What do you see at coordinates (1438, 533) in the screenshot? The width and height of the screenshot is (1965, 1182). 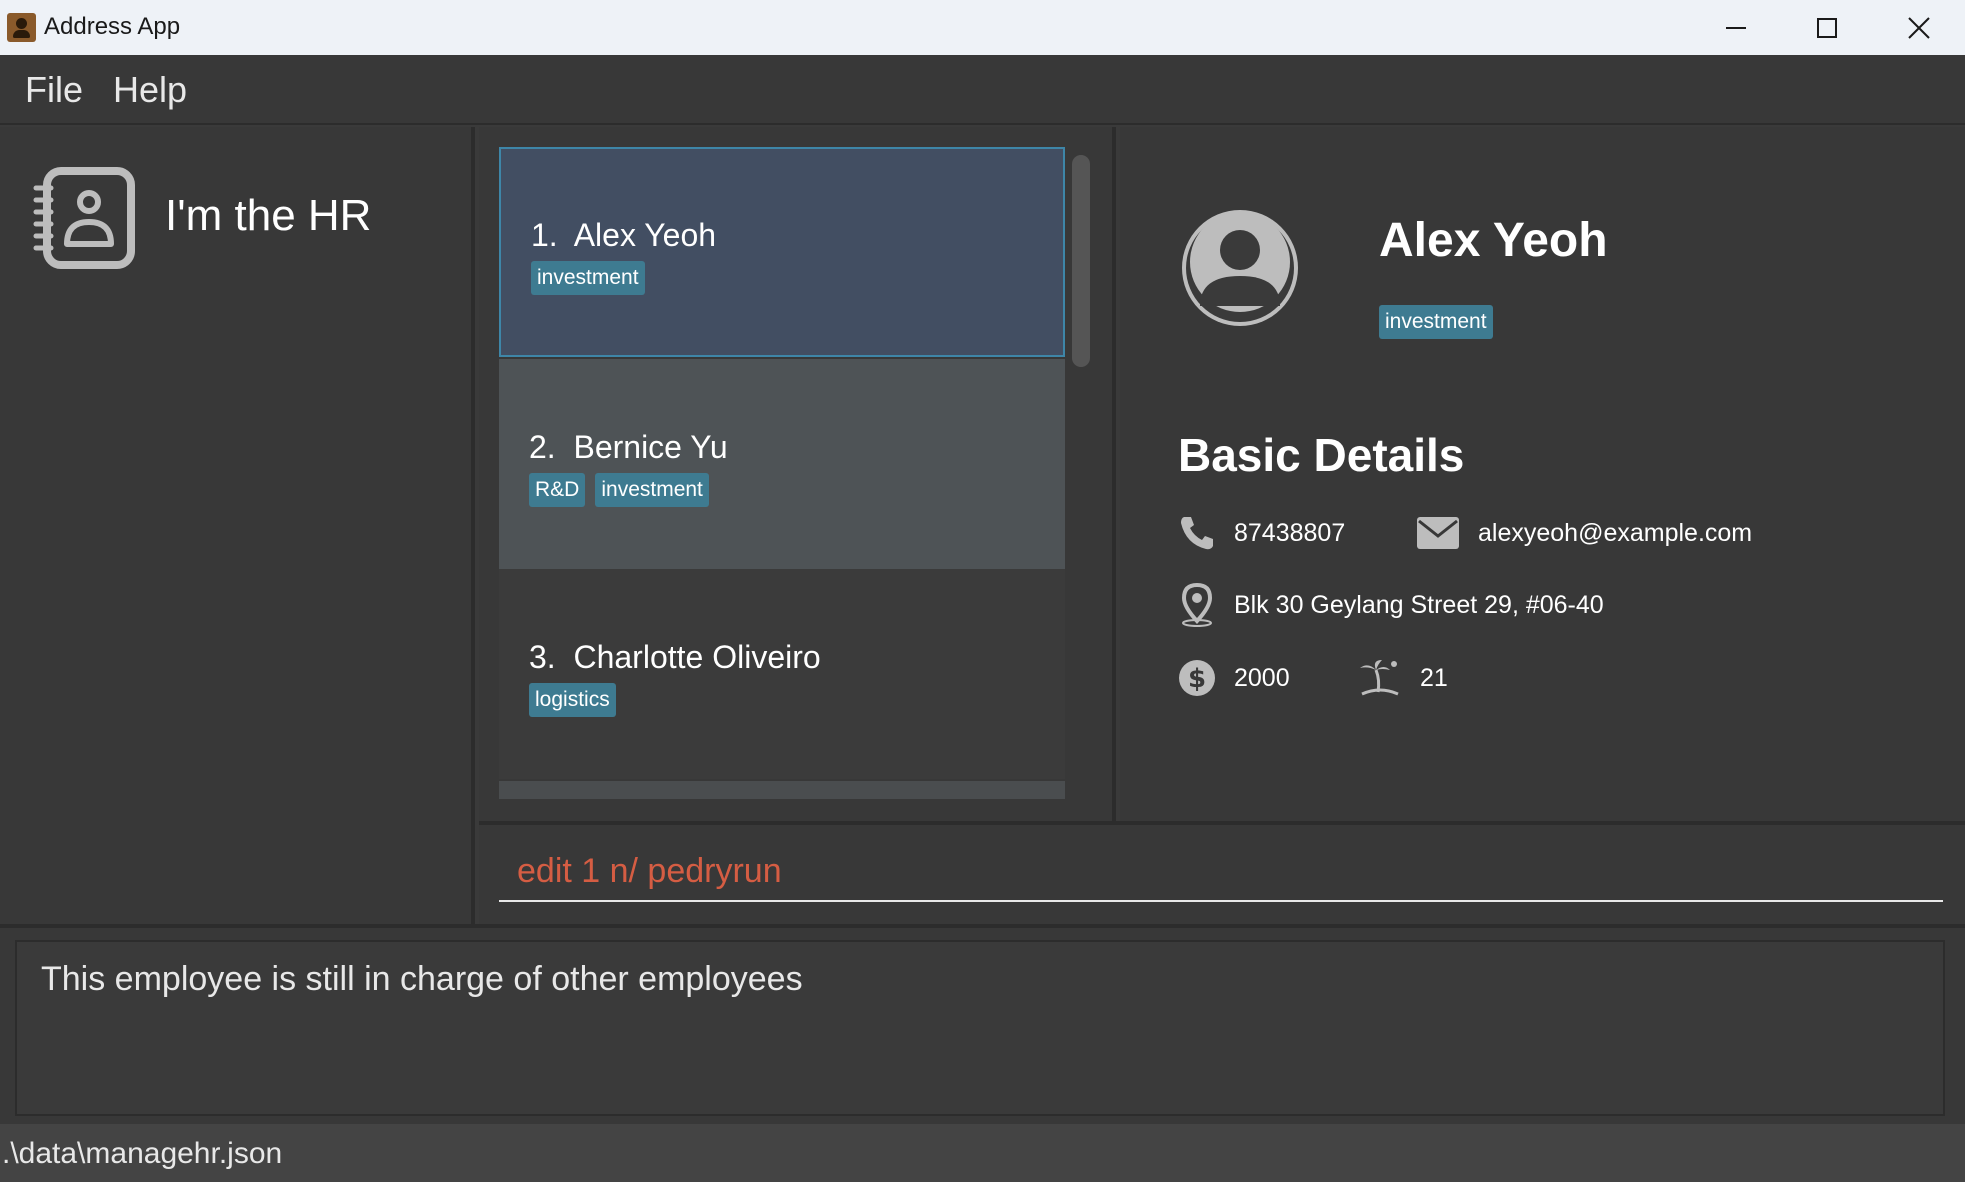 I see `email-icon` at bounding box center [1438, 533].